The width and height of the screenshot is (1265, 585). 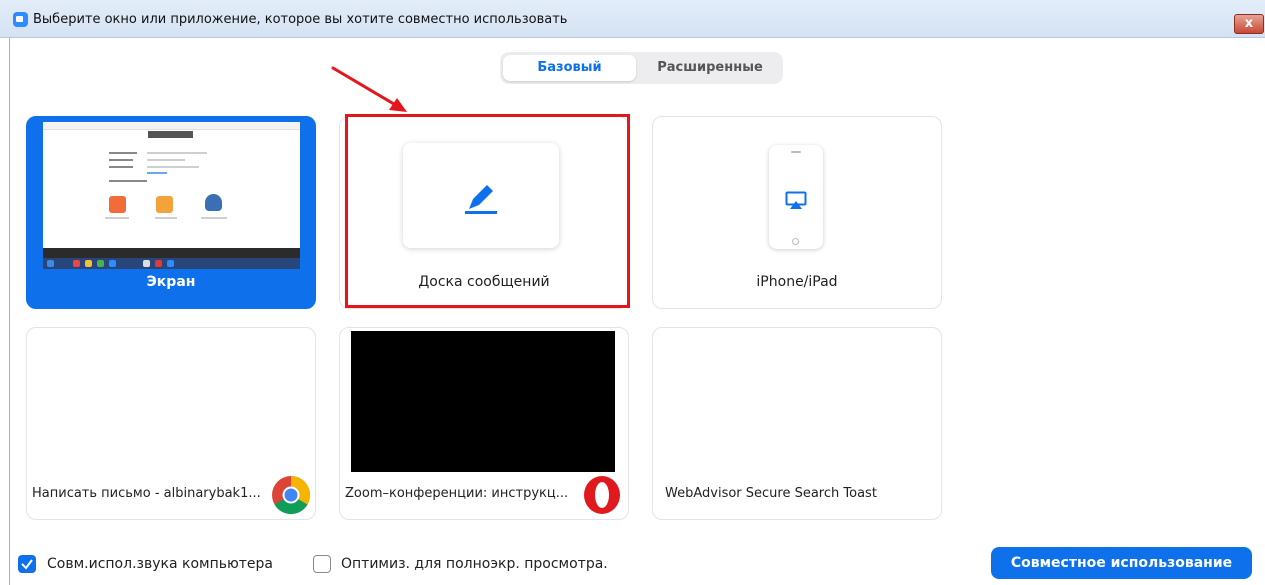 I want to click on window-preview, so click(x=483, y=401).